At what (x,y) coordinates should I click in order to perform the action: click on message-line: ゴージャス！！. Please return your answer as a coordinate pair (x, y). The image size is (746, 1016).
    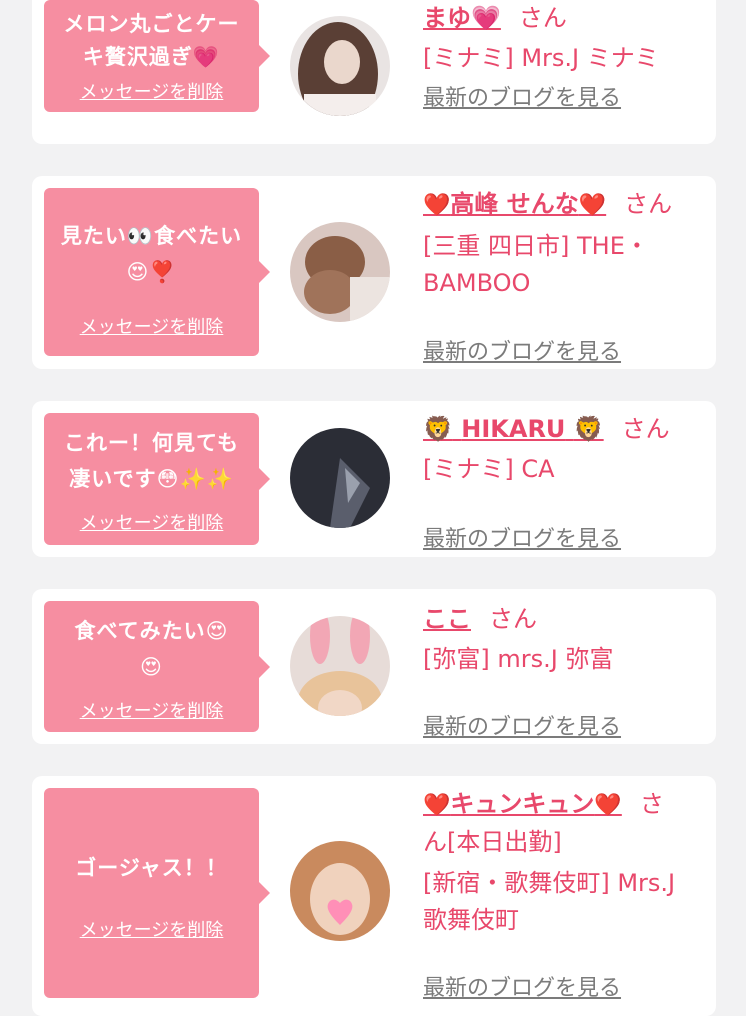
    Looking at the image, I should click on (151, 868).